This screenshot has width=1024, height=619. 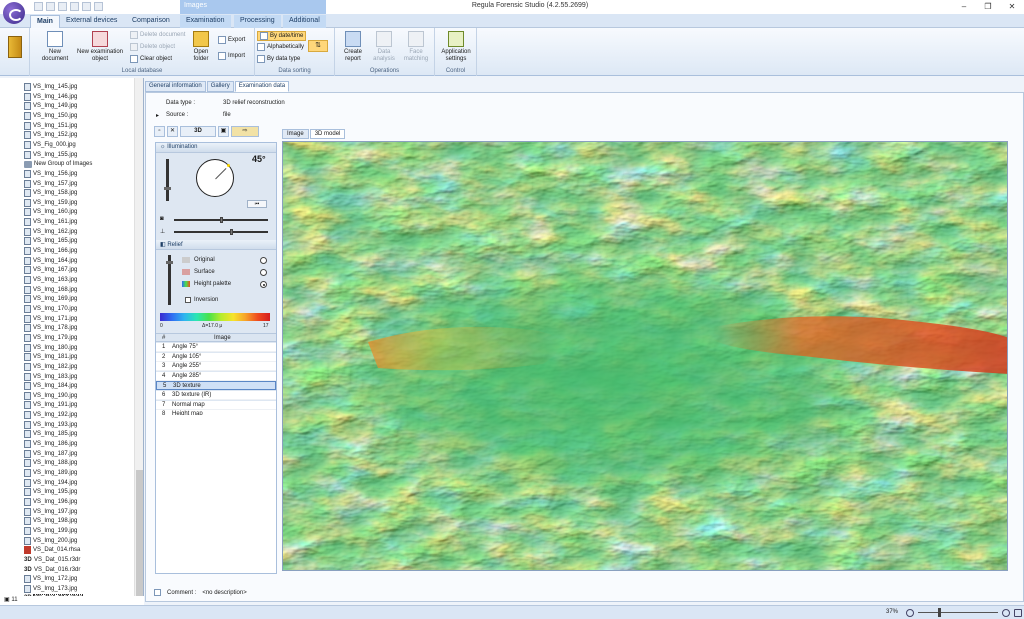 I want to click on tree-item: VS_Img_162.jpg, so click(x=50, y=232).